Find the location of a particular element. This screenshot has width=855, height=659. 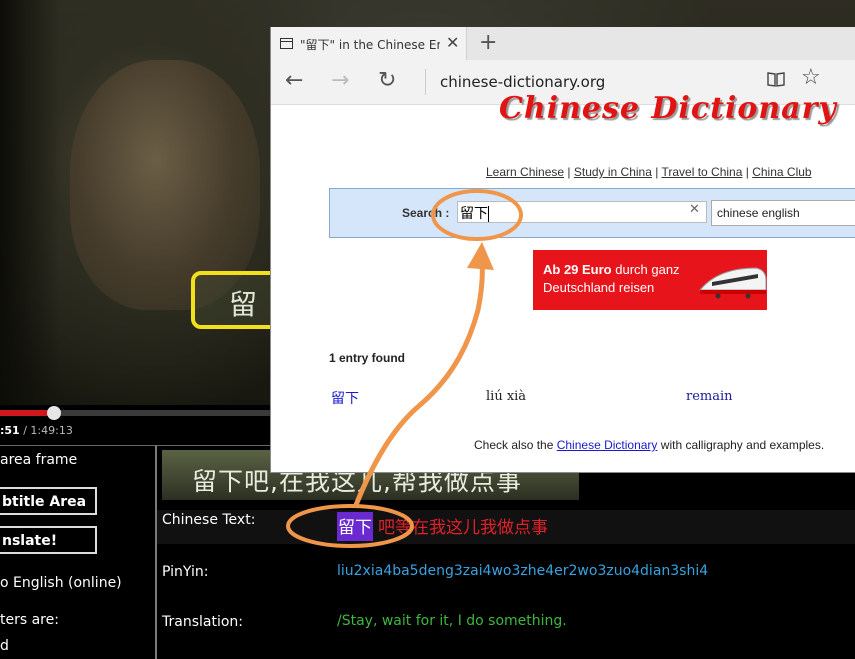

chinese-text-selection: 留下 is located at coordinates (355, 526).